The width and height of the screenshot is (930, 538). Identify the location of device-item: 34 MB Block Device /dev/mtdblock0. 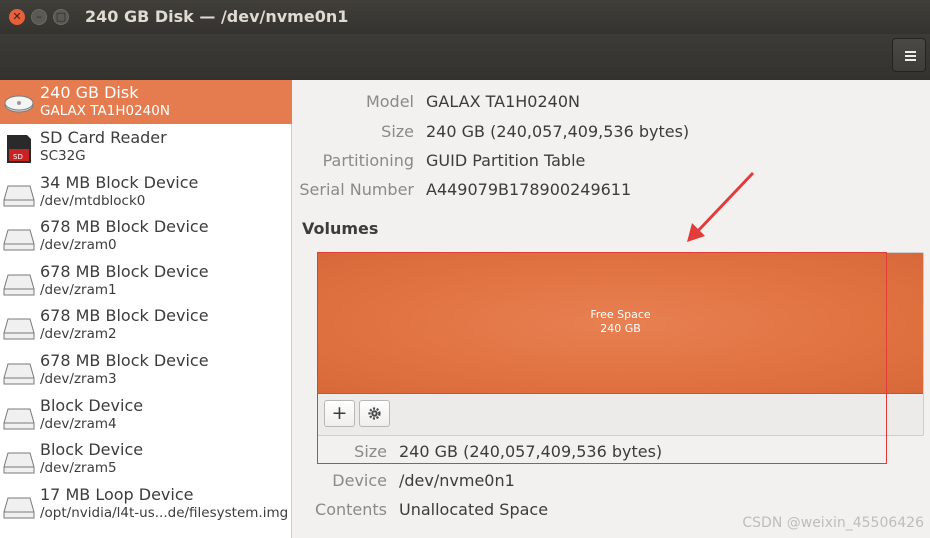
(146, 192).